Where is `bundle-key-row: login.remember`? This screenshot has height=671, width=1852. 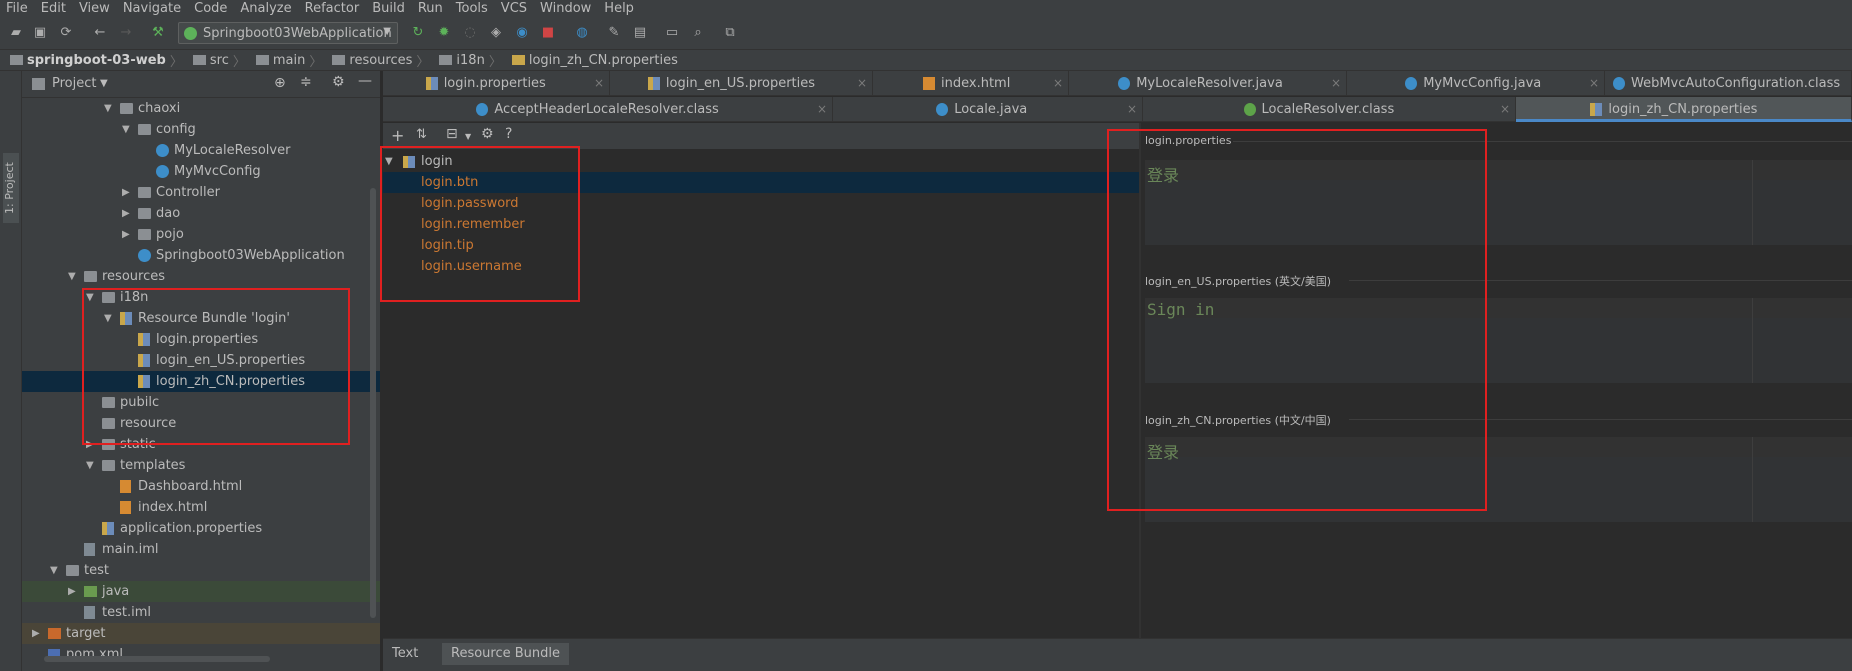
bundle-key-row: login.remember is located at coordinates (761, 224).